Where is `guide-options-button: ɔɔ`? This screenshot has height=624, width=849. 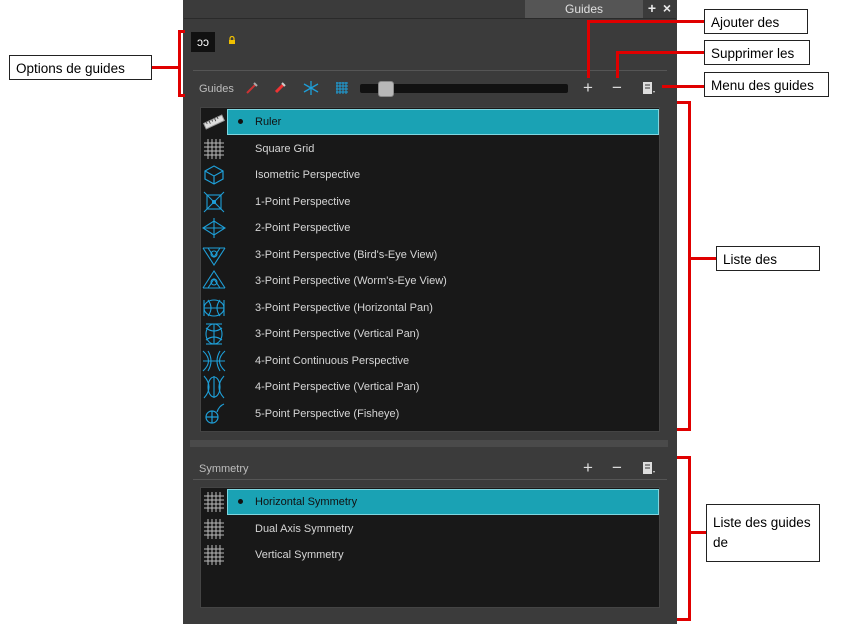
guide-options-button: ɔɔ is located at coordinates (203, 42).